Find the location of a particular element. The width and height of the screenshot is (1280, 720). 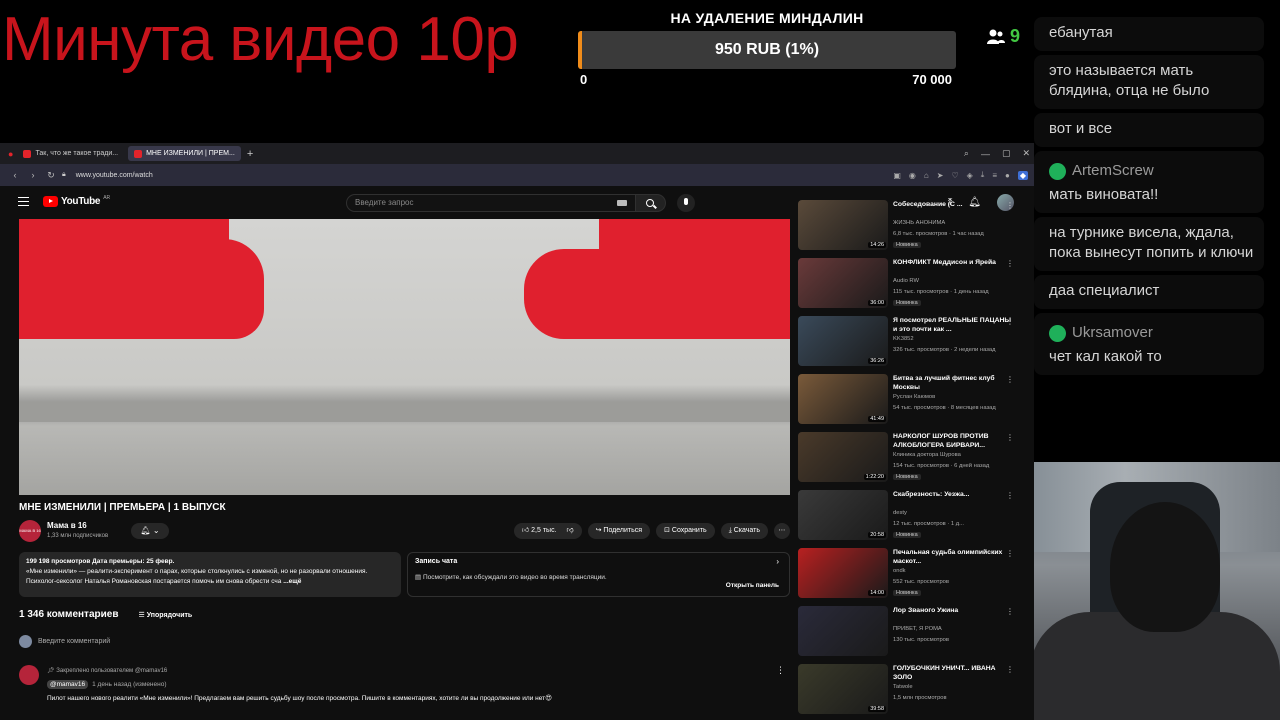

youtube-tab-icon is located at coordinates (27, 153).